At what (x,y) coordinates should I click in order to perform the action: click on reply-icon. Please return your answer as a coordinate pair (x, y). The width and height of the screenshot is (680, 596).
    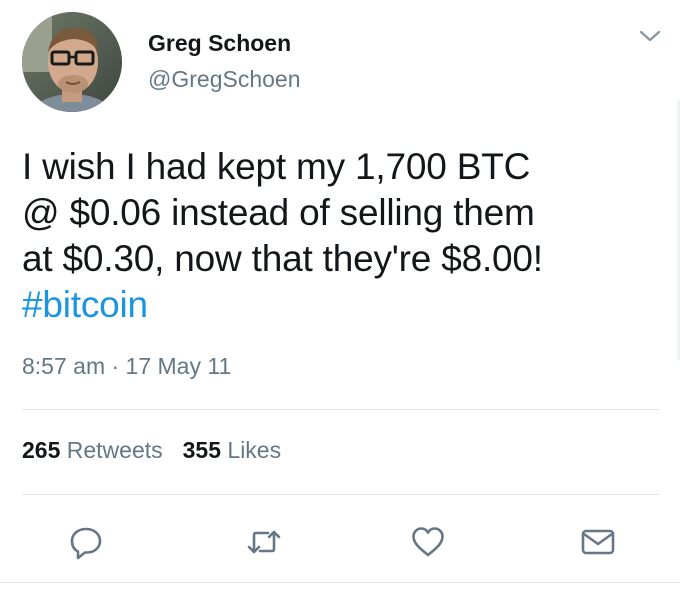
    Looking at the image, I should click on (86, 543).